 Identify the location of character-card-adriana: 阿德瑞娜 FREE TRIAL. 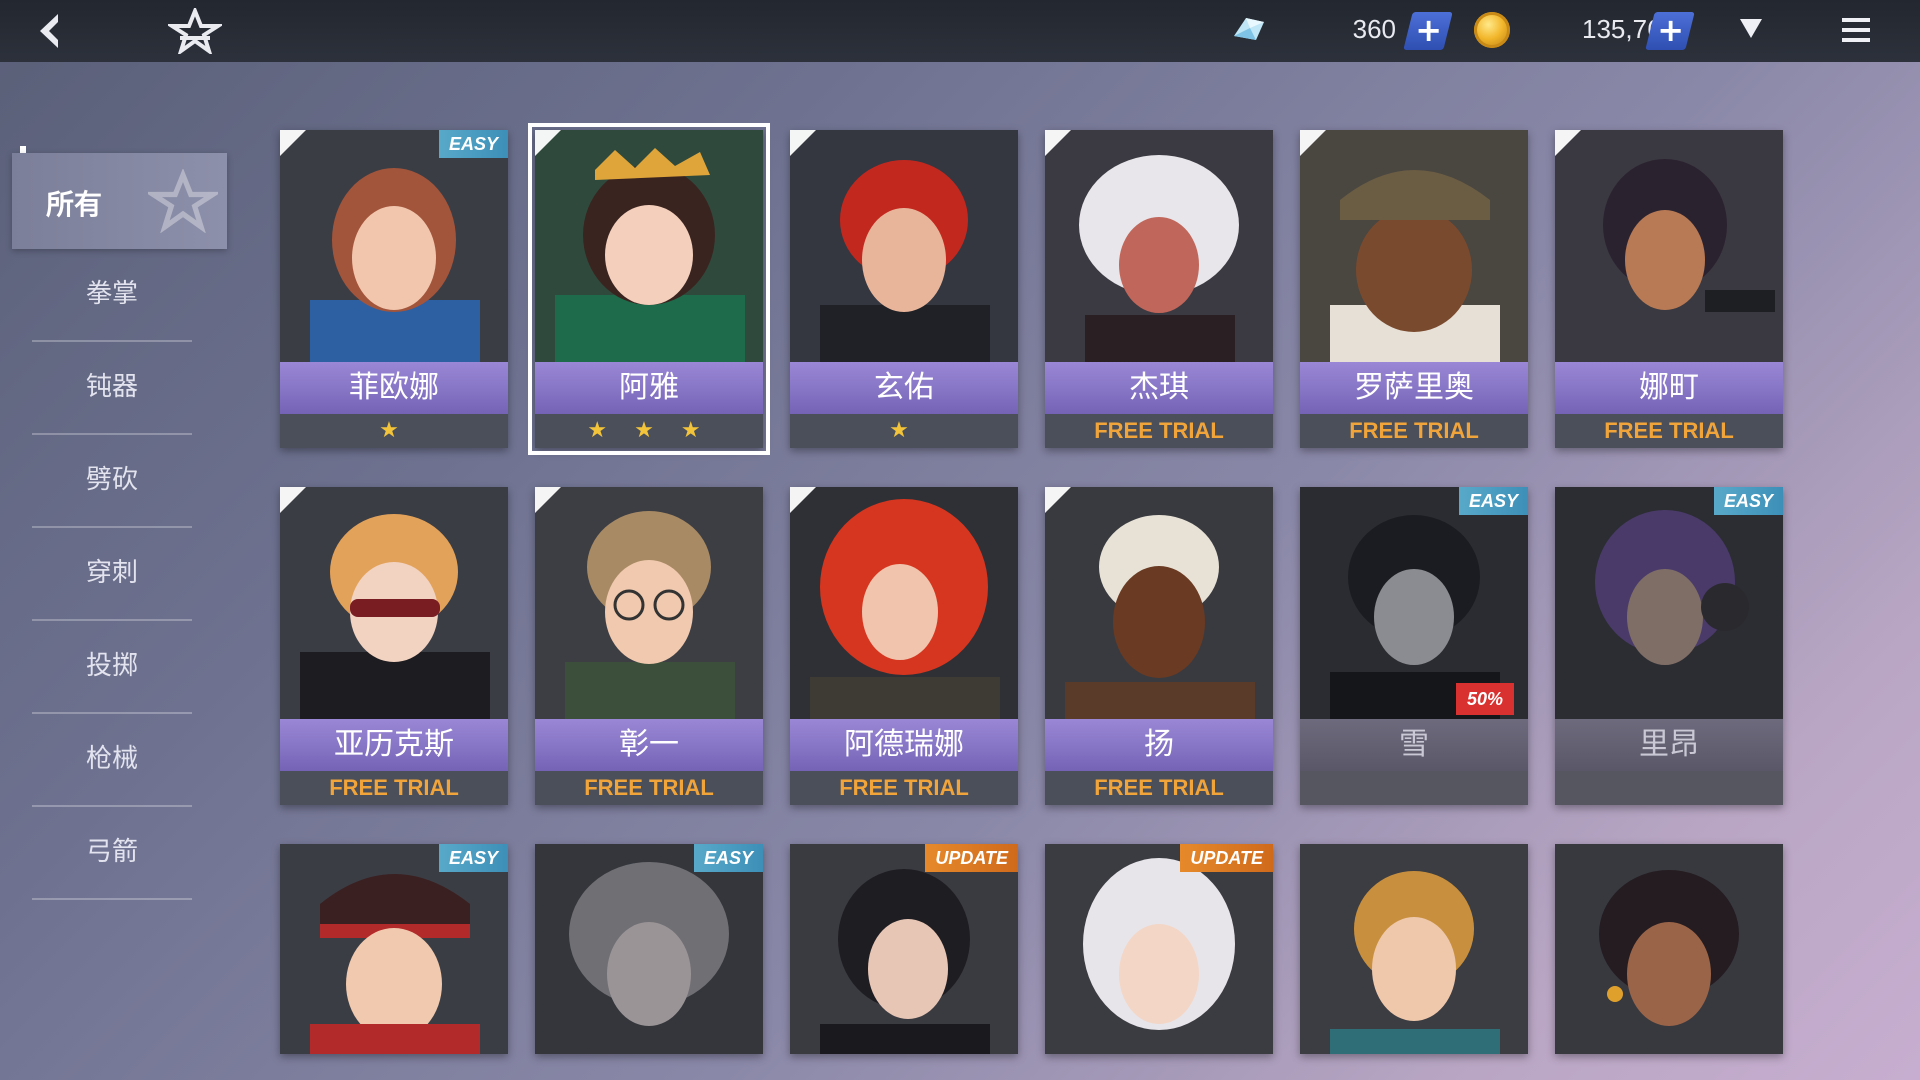
(904, 646).